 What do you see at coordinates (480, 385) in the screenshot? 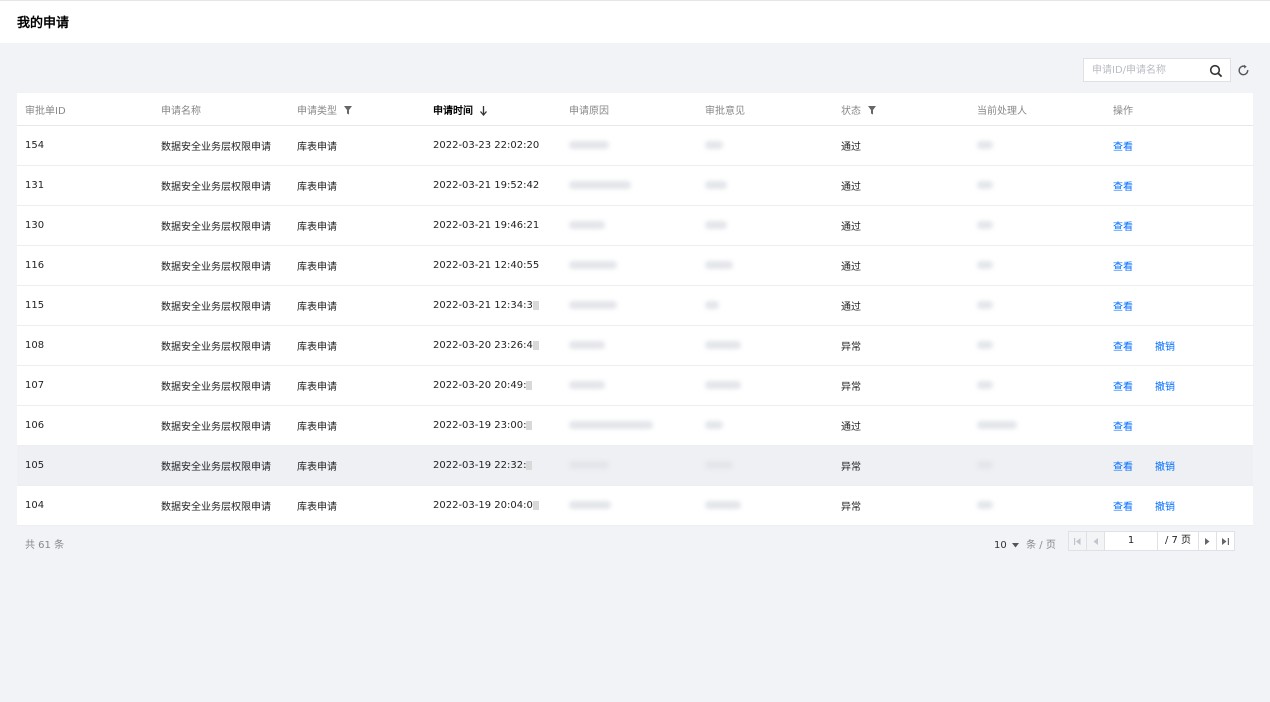
I see `time-text: 2022-03-20 20:49:` at bounding box center [480, 385].